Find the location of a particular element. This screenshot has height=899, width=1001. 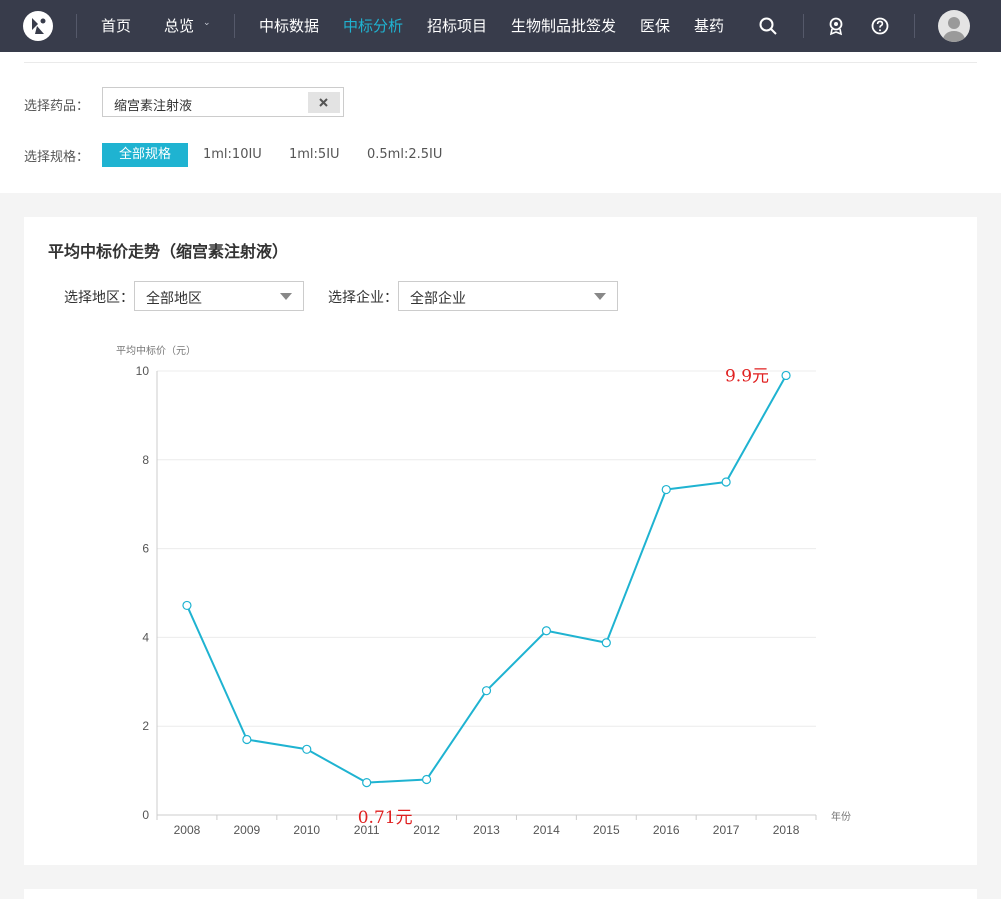

x-tick-label: 2018 is located at coordinates (786, 830).